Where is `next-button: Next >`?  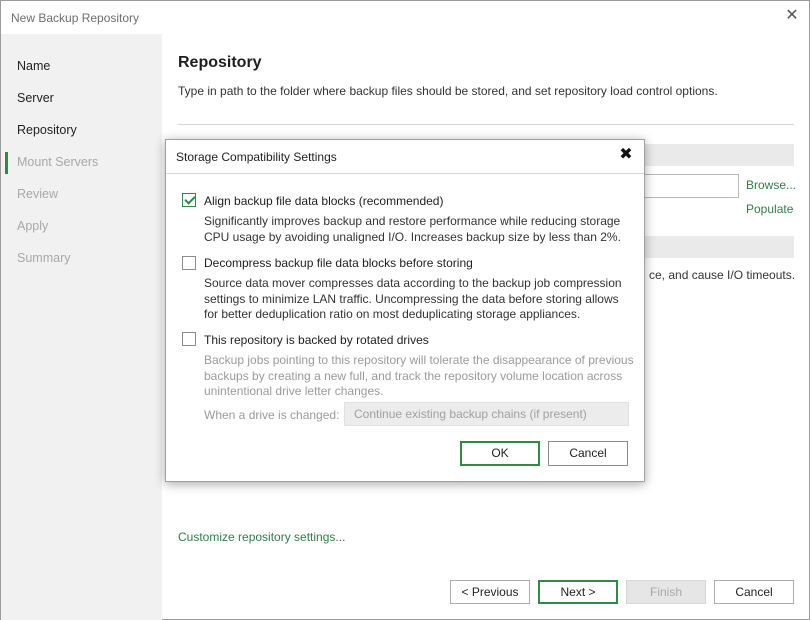 next-button: Next > is located at coordinates (578, 592).